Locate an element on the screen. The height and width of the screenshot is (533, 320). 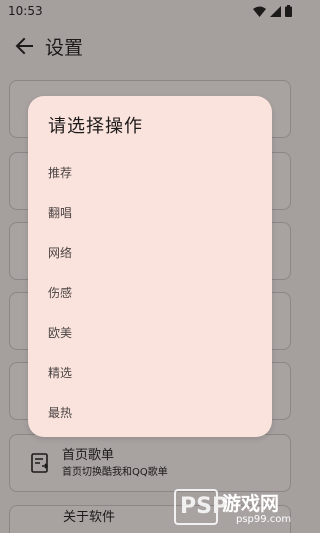
status-bar: 10:53 is located at coordinates (150, 11).